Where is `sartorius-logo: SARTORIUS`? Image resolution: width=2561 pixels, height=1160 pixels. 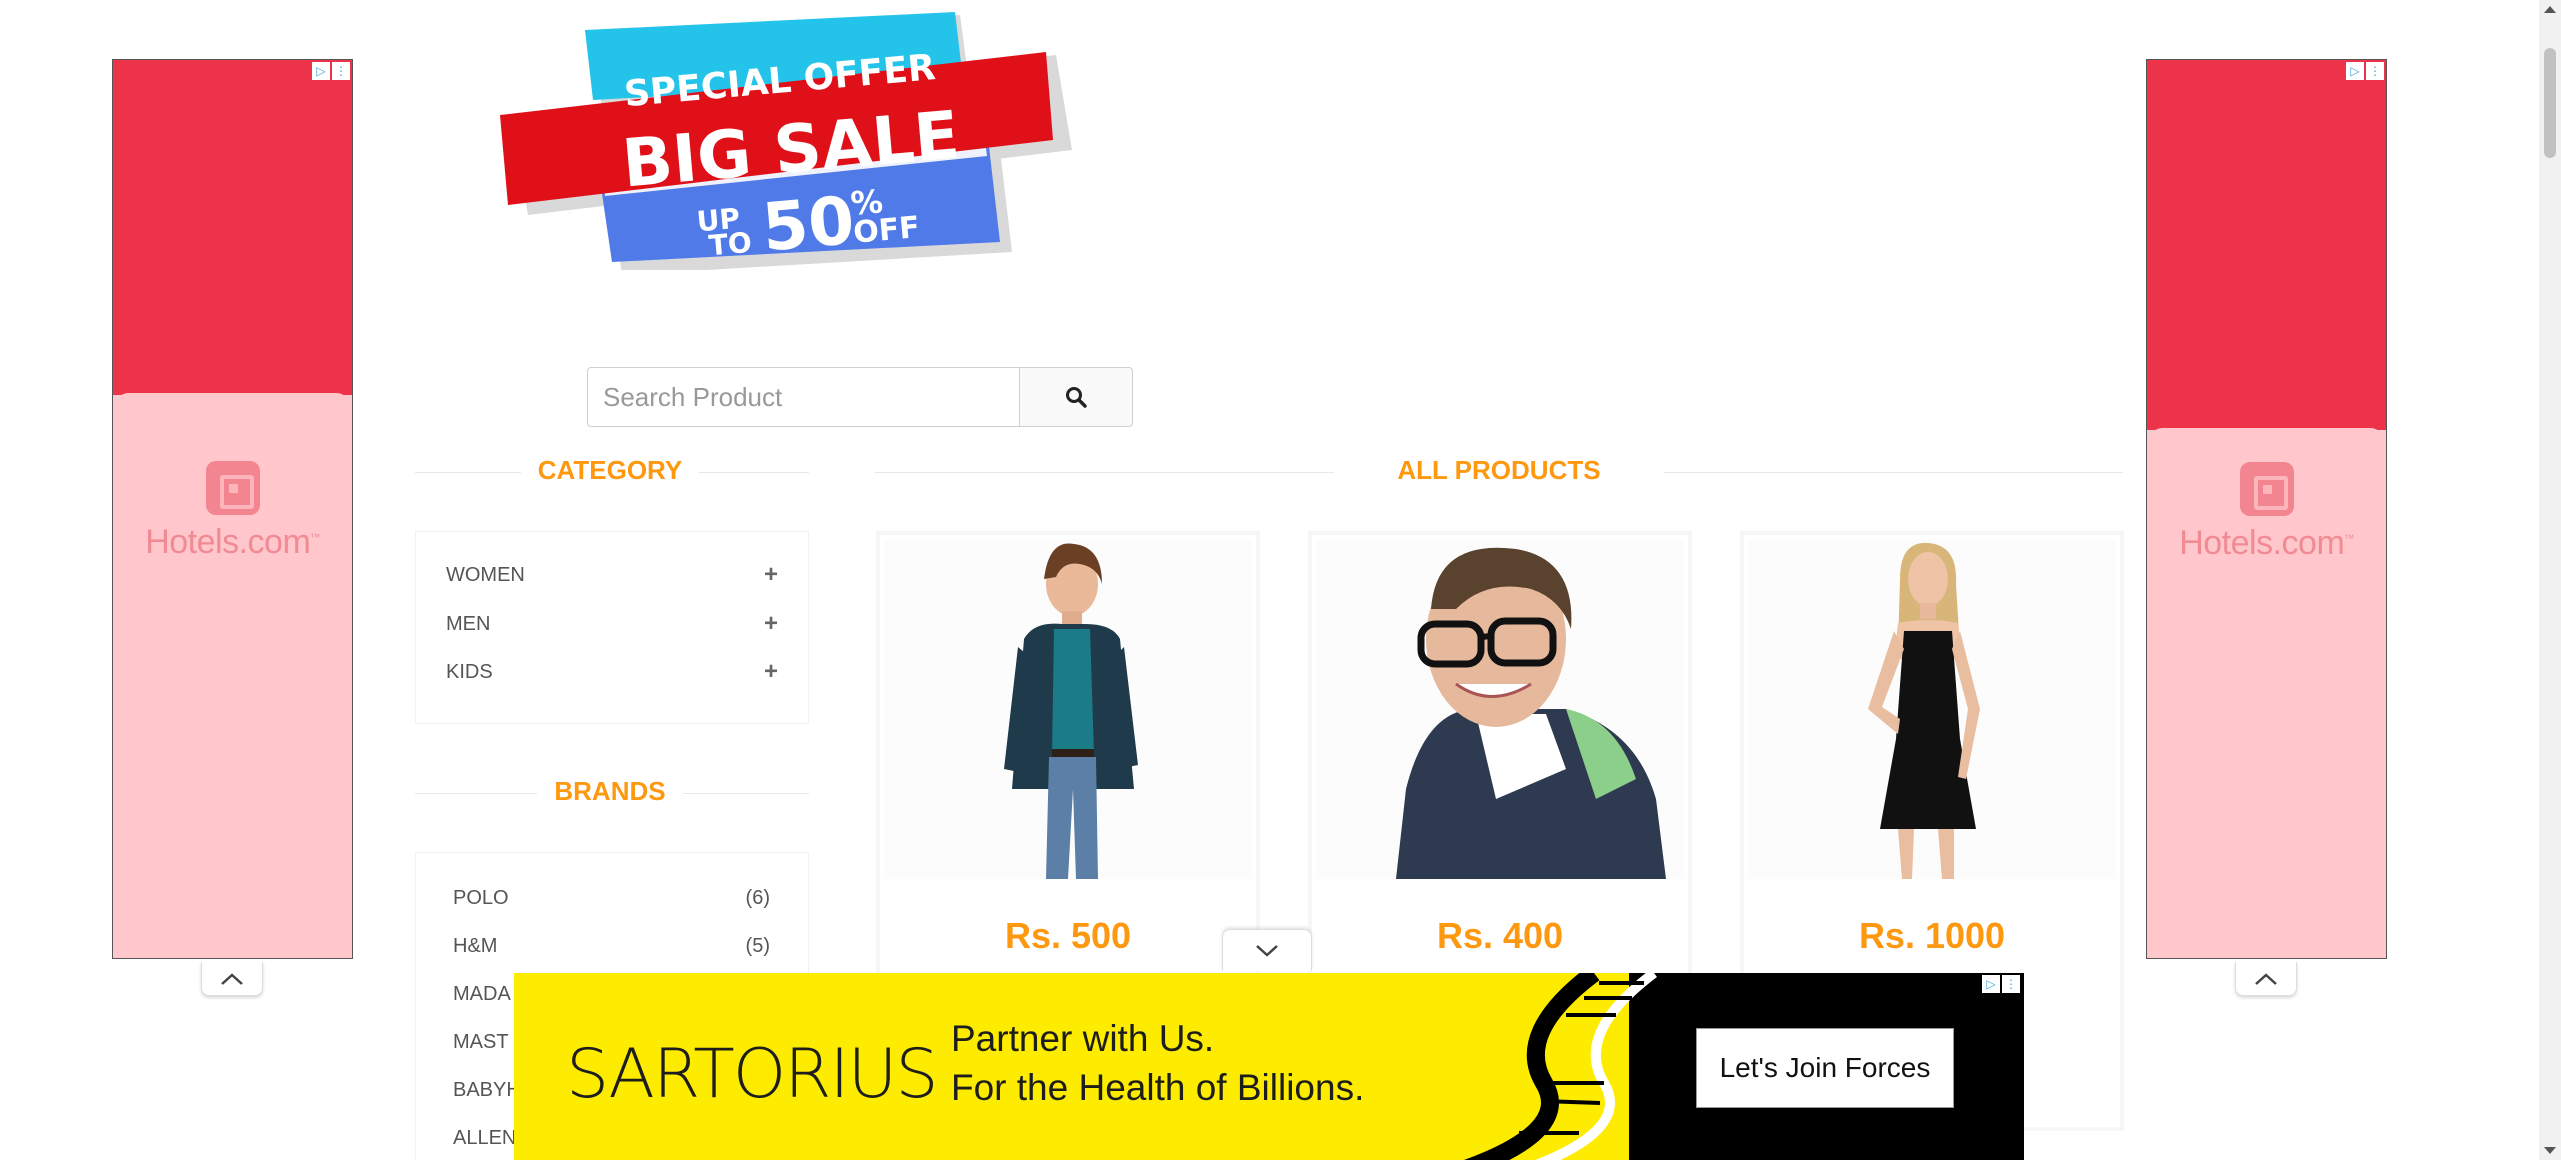
sartorius-logo: SARTORIUS is located at coordinates (752, 1074).